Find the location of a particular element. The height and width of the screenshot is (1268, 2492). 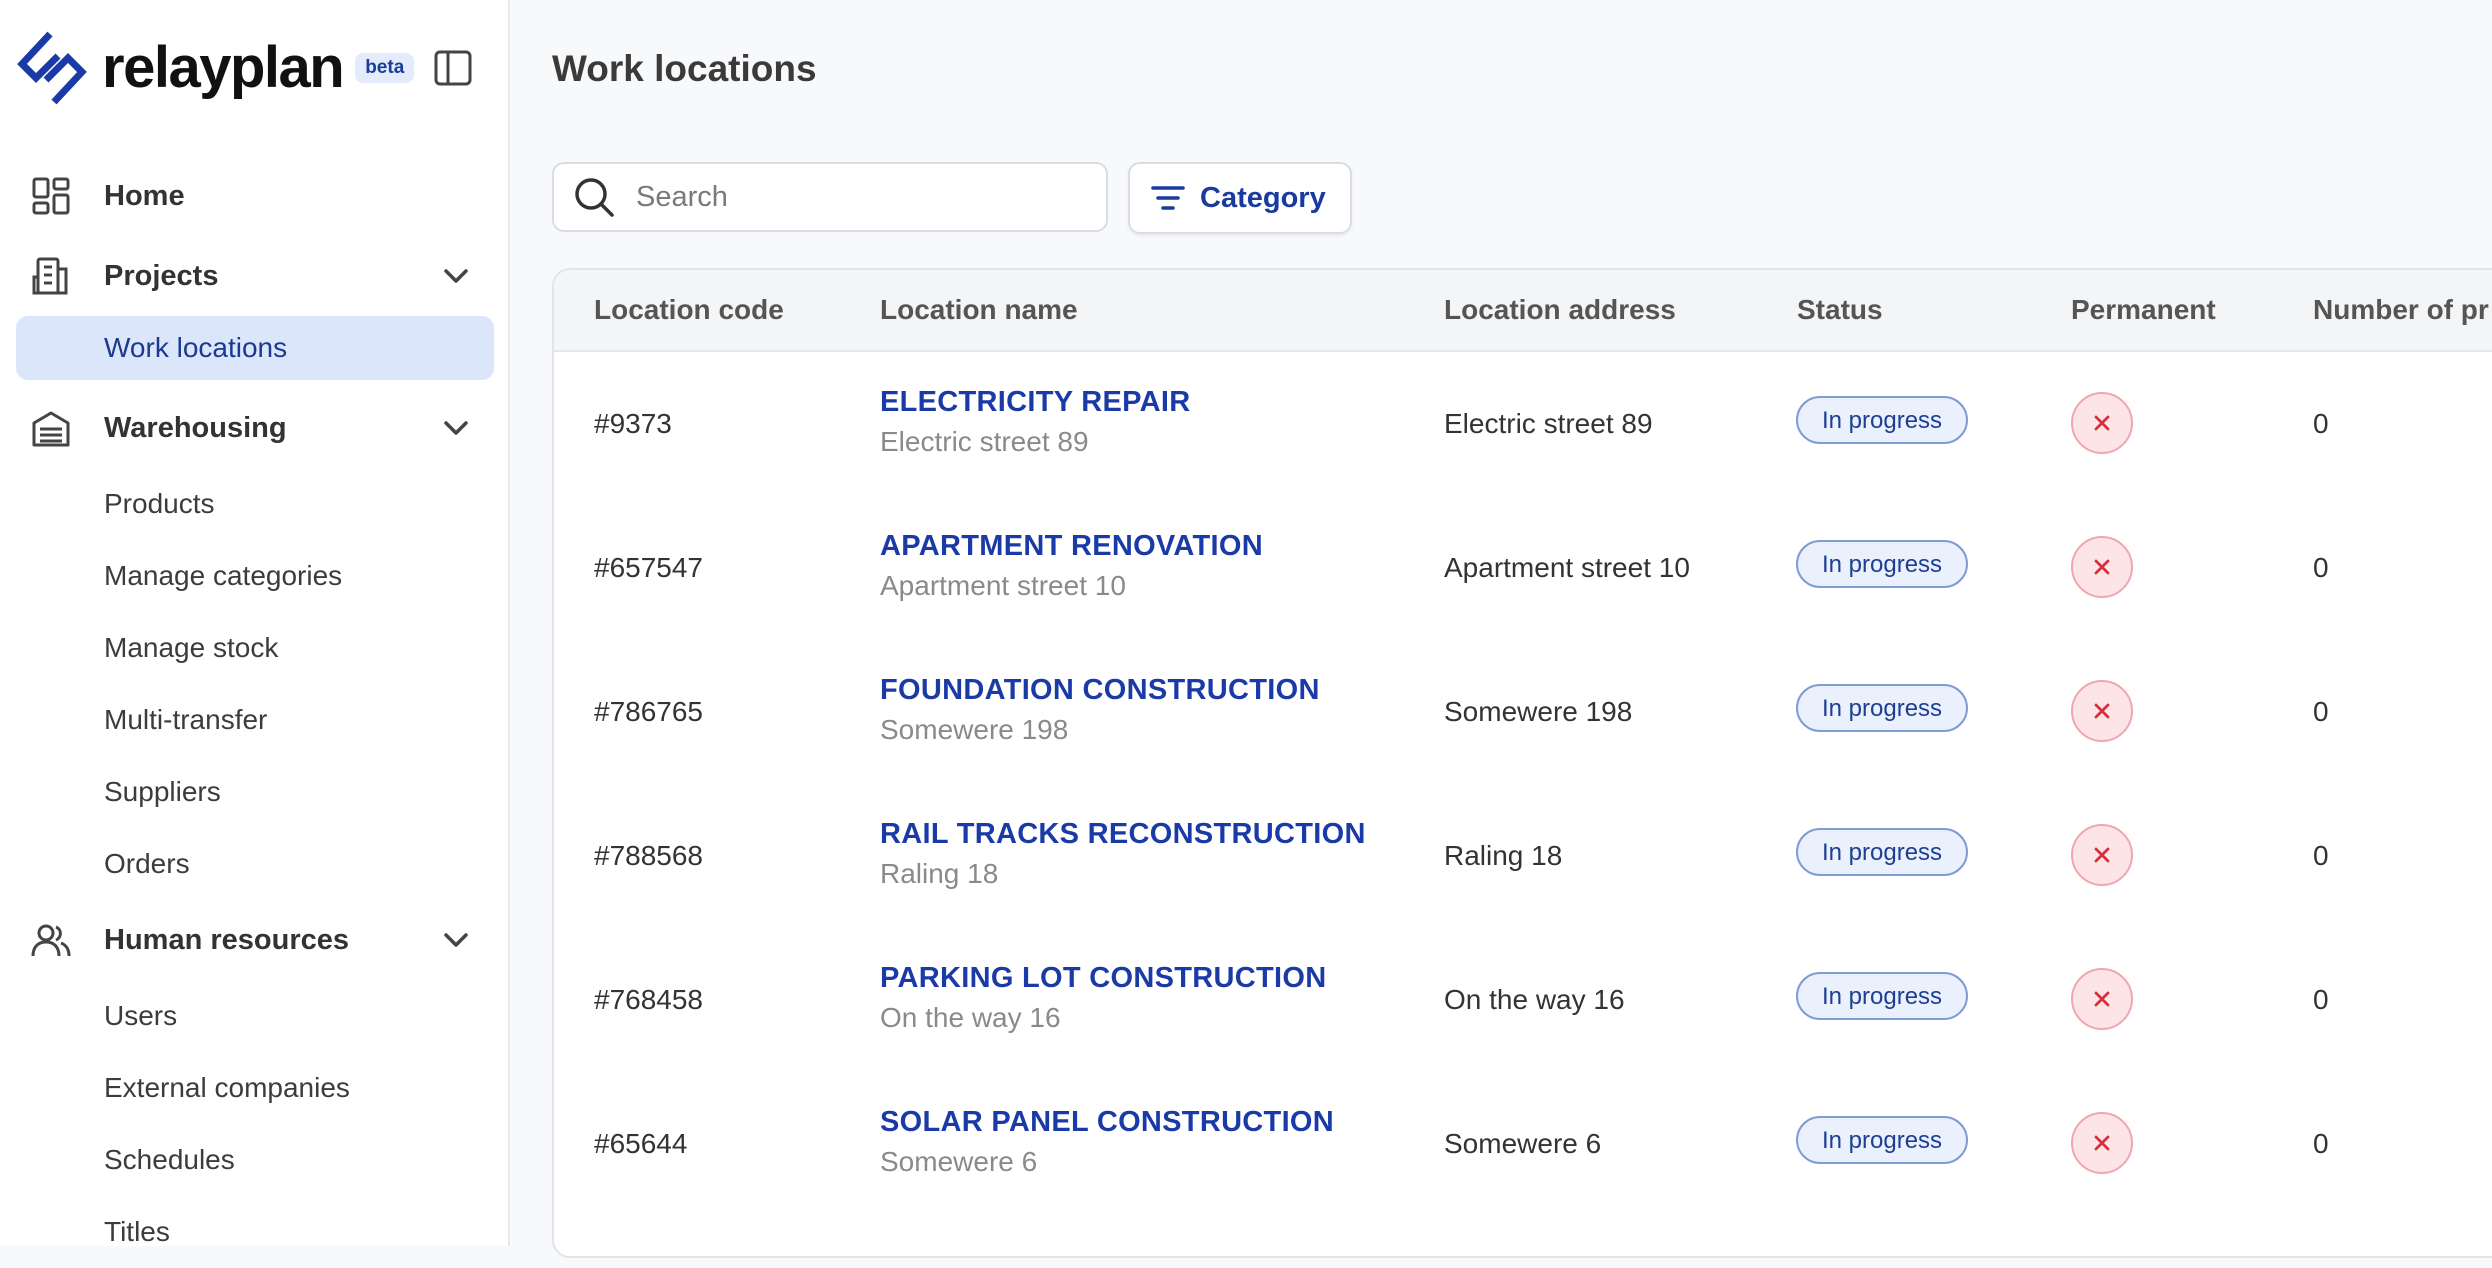

column-header-location-code: Location code is located at coordinates (689, 310).